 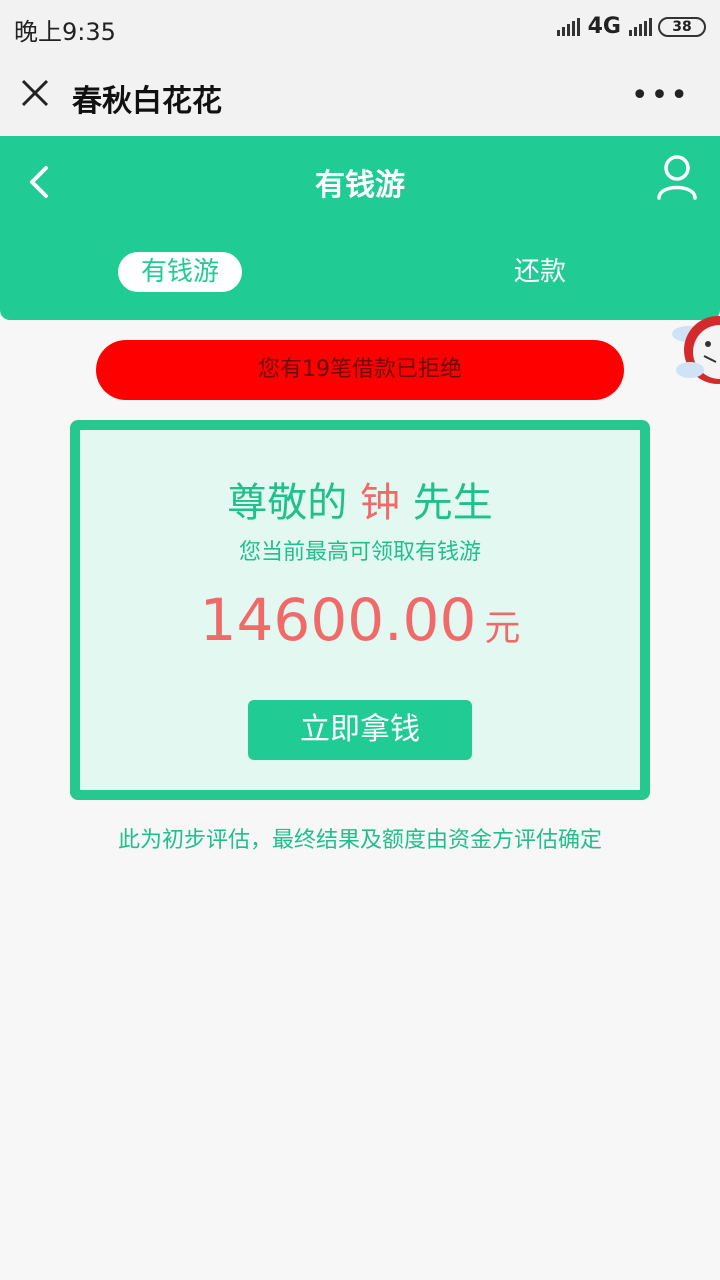 What do you see at coordinates (694, 347) in the screenshot?
I see `floating-mascot-icon` at bounding box center [694, 347].